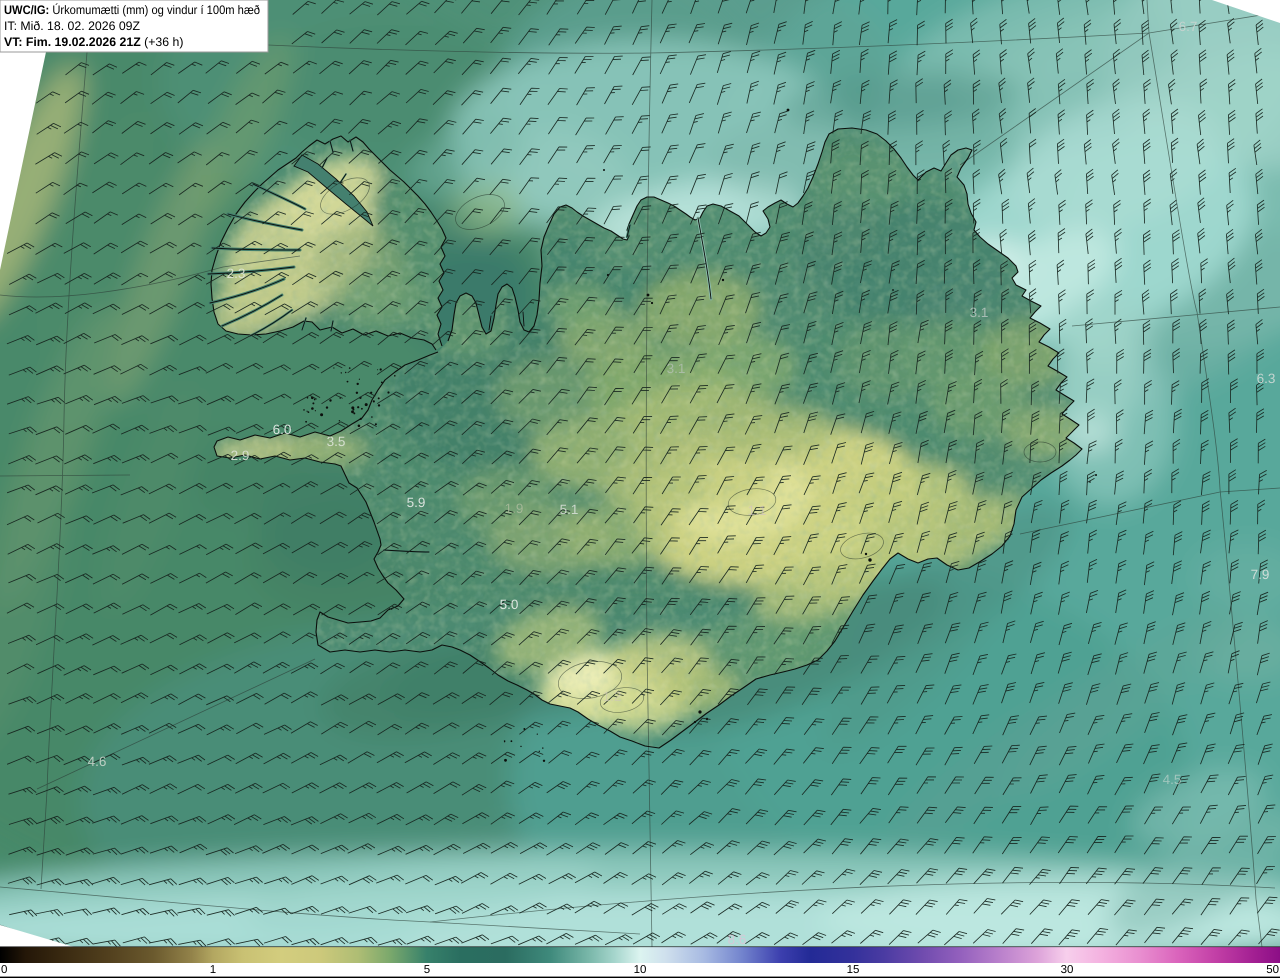 The height and width of the screenshot is (978, 1280). I want to click on svg-text: 4.6, so click(97, 761).